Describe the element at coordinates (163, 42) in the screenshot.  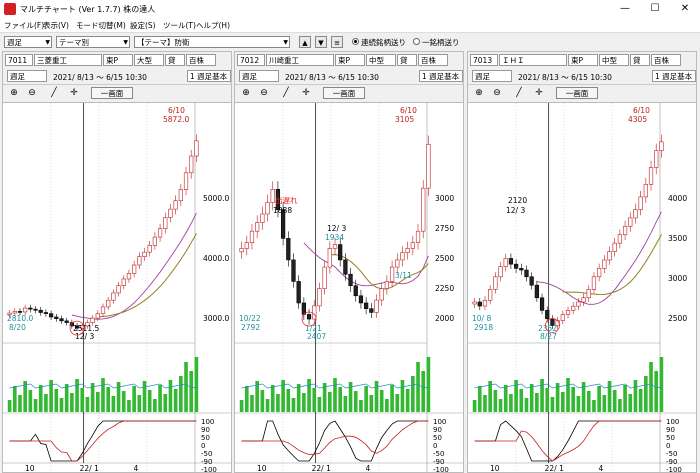
I see `theme-select-value: 【テーマ】防衛` at that location.